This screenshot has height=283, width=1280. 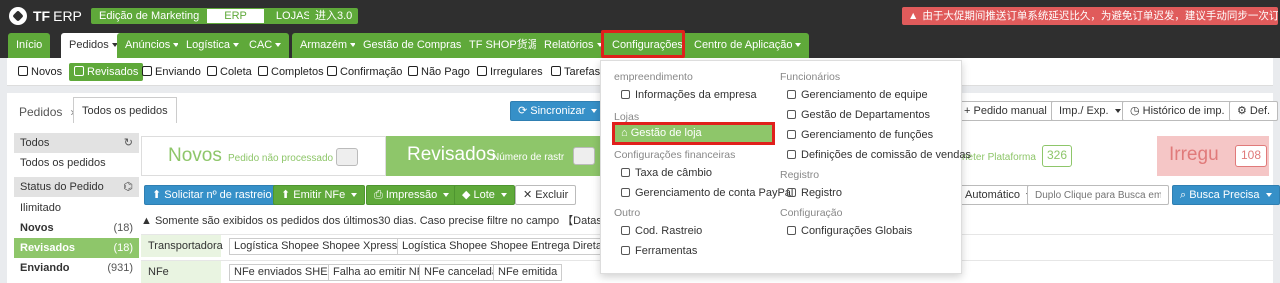 I want to click on lote-label: Lote, so click(x=484, y=195).